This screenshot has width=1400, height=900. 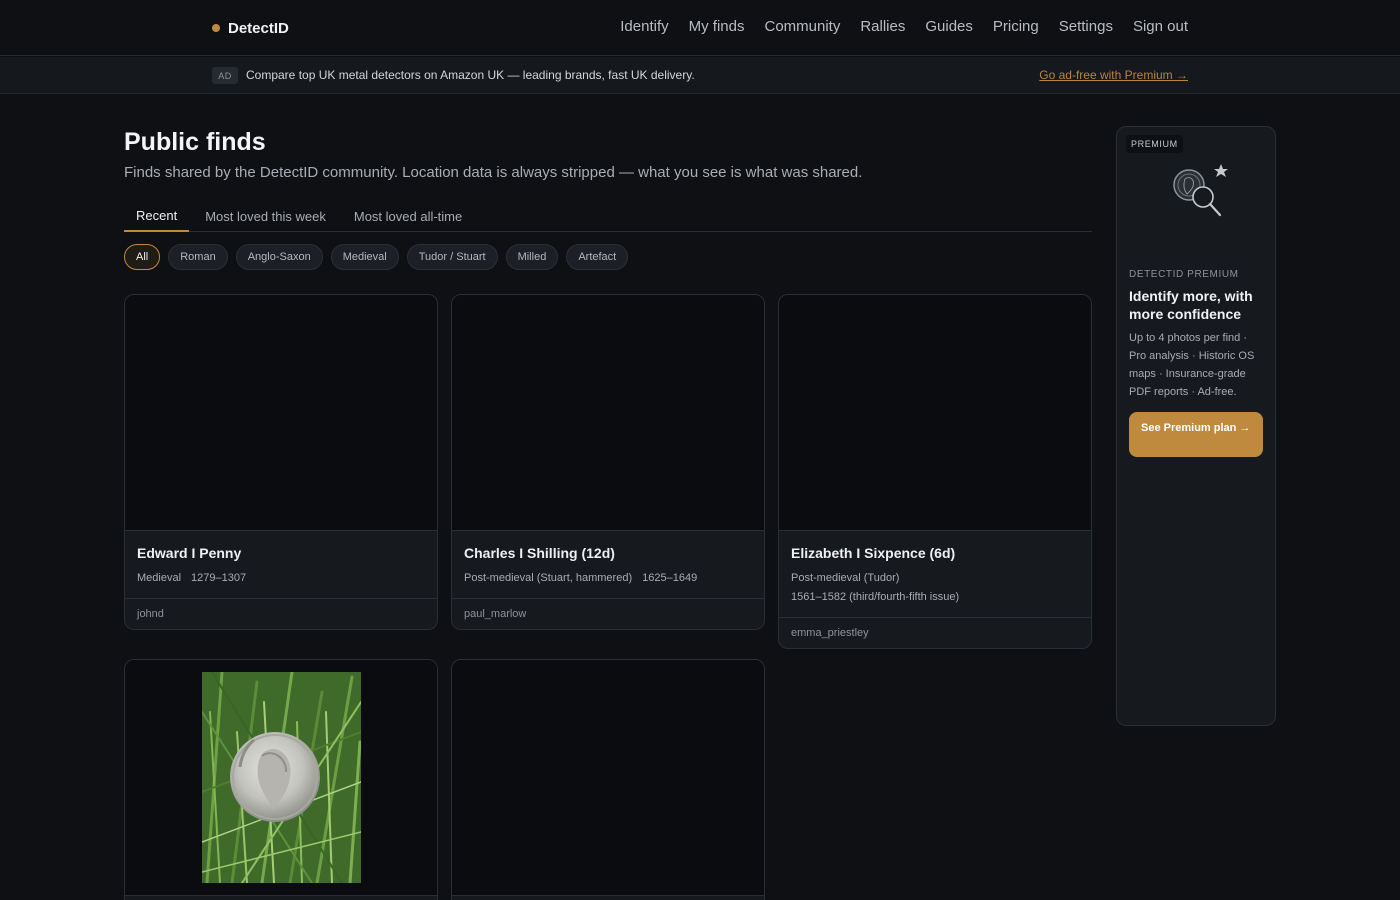 I want to click on find-image, so click(x=281, y=778).